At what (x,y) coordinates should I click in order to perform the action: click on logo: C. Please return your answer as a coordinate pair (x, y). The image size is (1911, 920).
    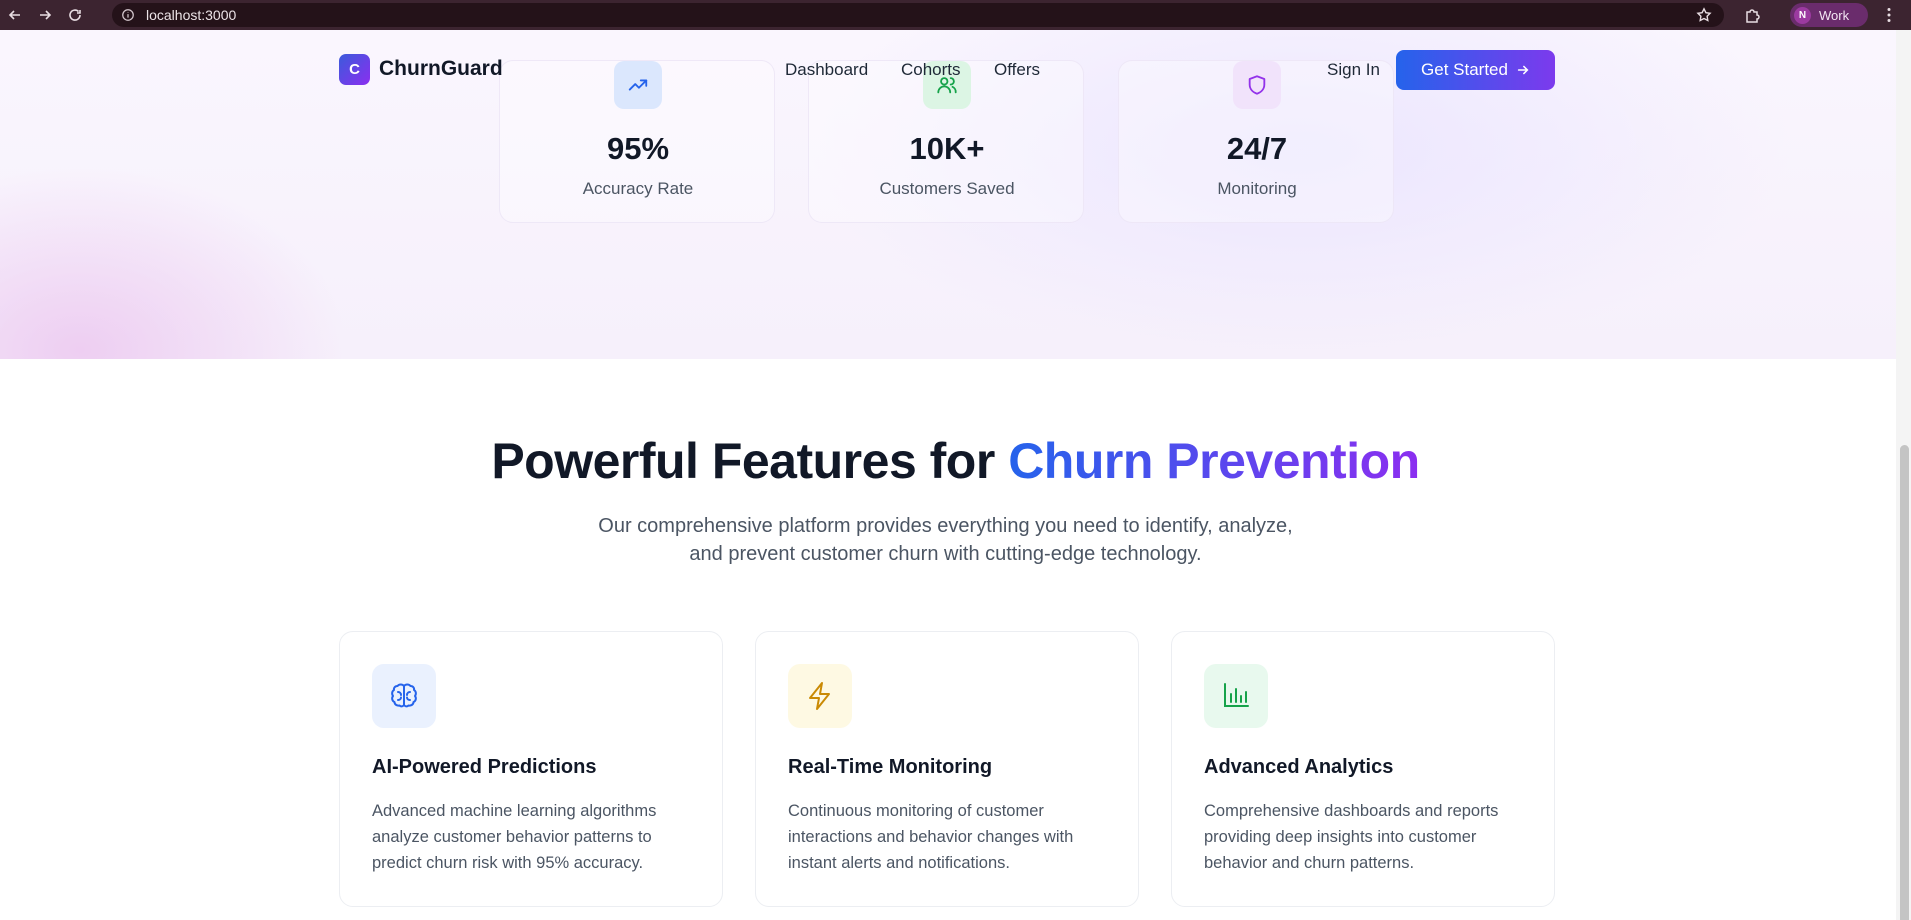
    Looking at the image, I should click on (354, 69).